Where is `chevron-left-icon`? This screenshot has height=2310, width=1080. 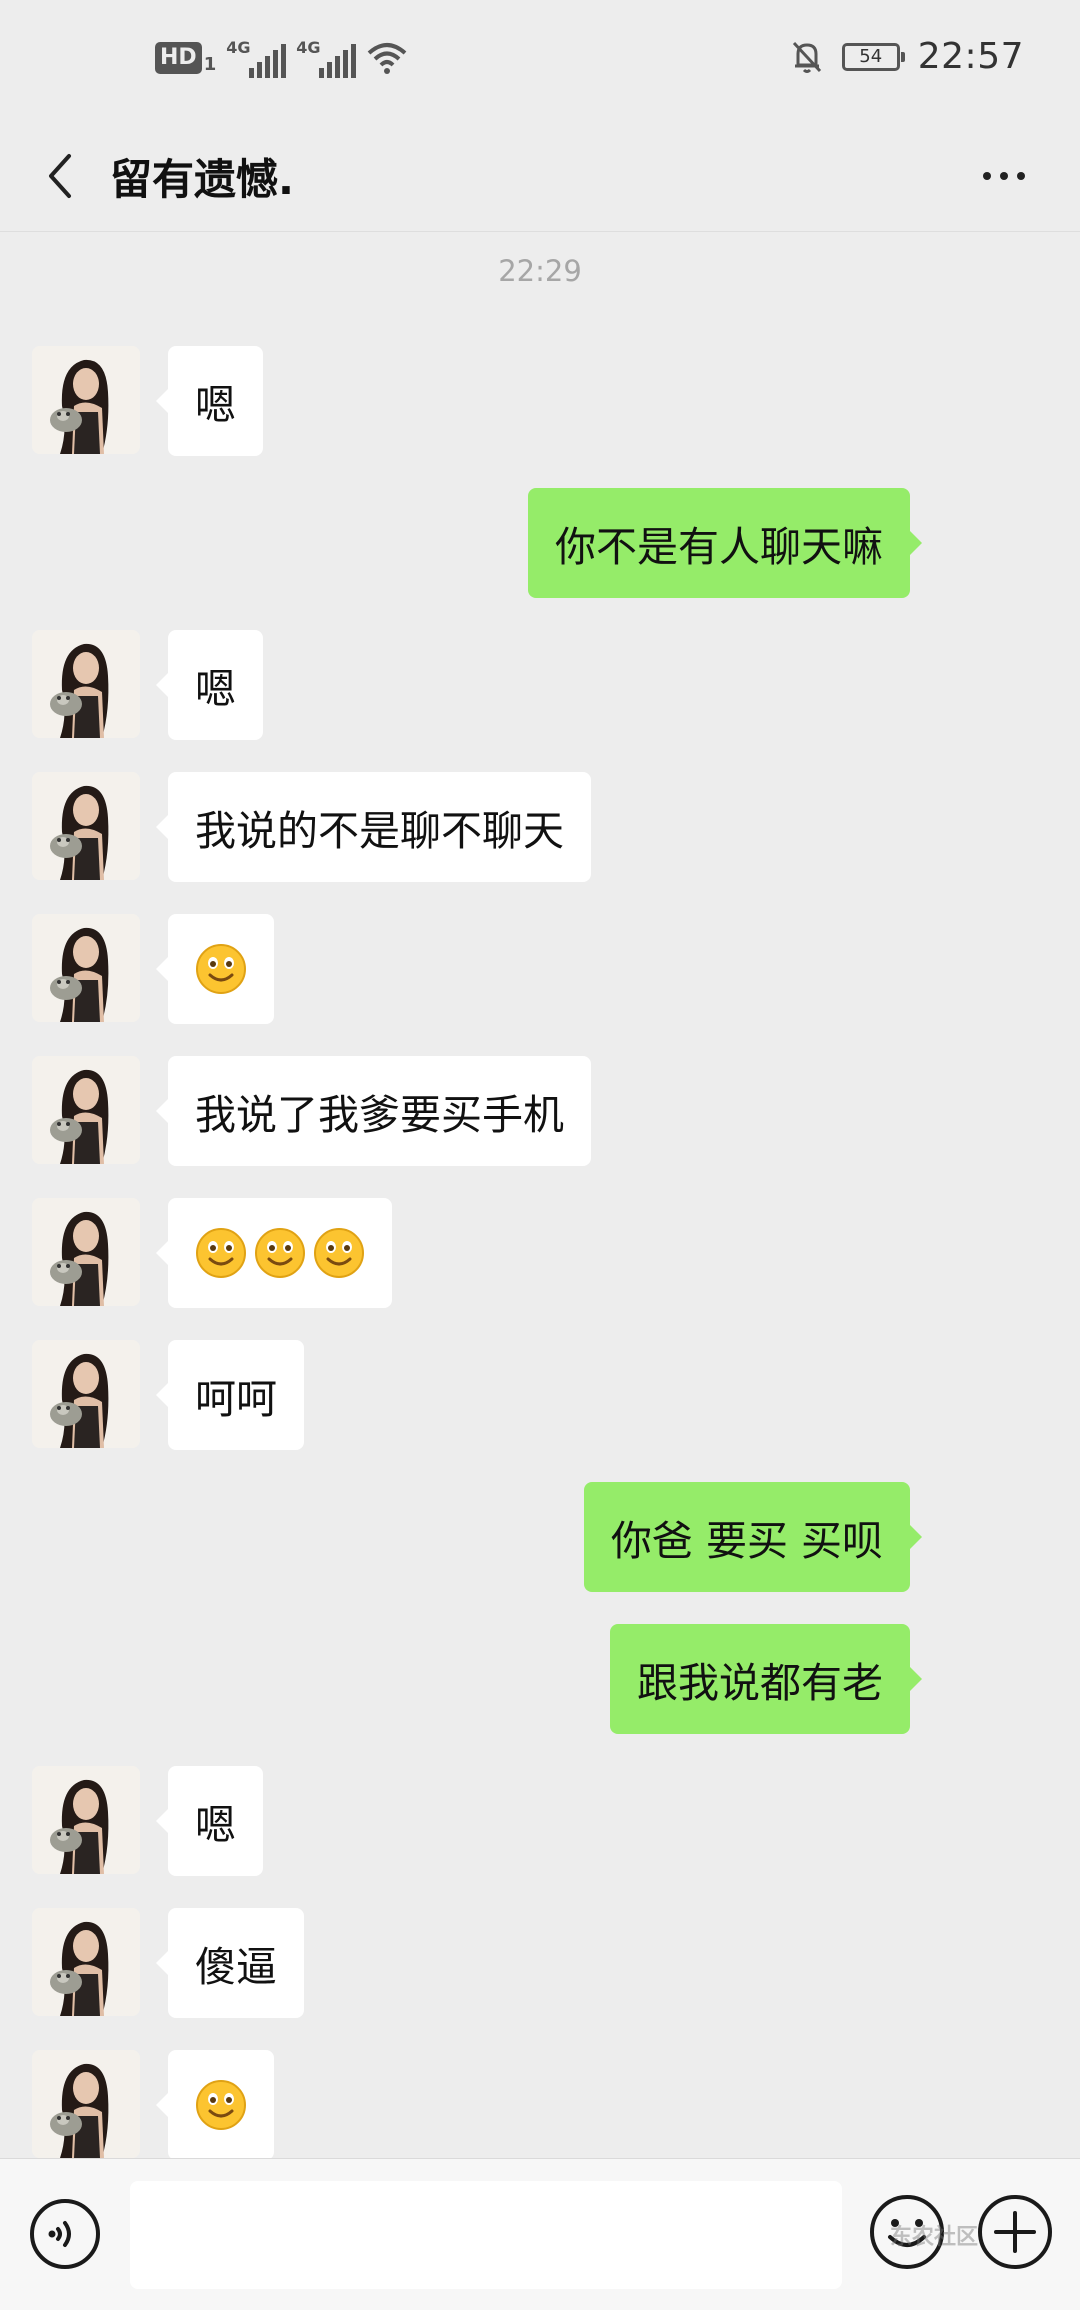 chevron-left-icon is located at coordinates (60, 176).